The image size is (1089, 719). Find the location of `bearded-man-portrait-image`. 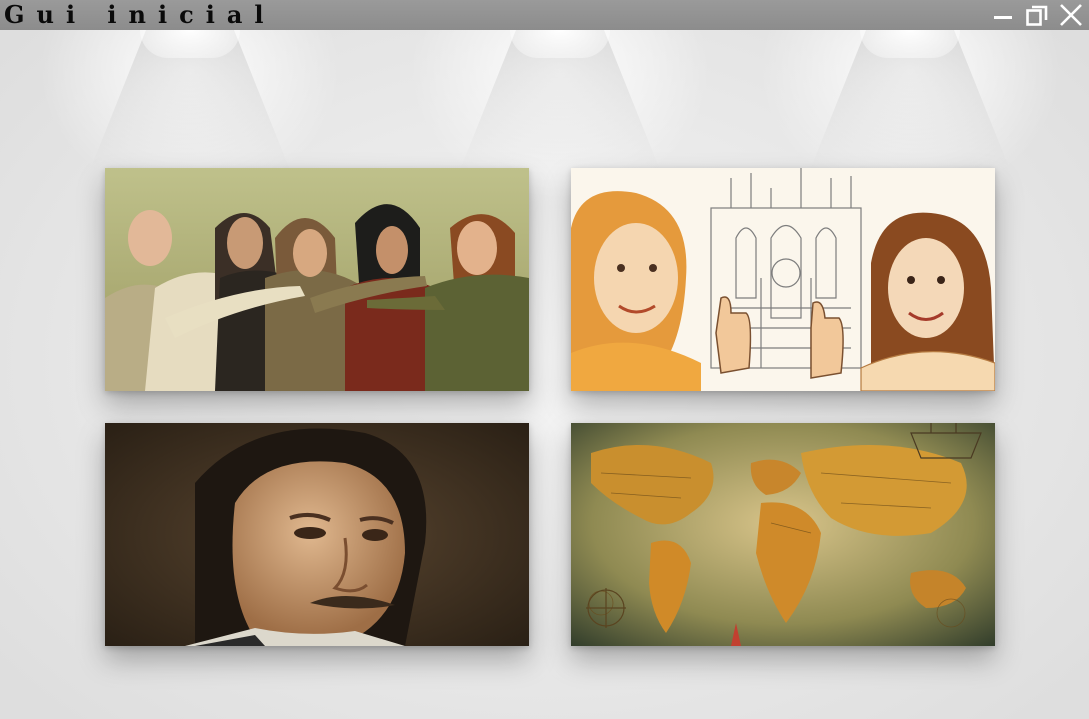

bearded-man-portrait-image is located at coordinates (317, 534).